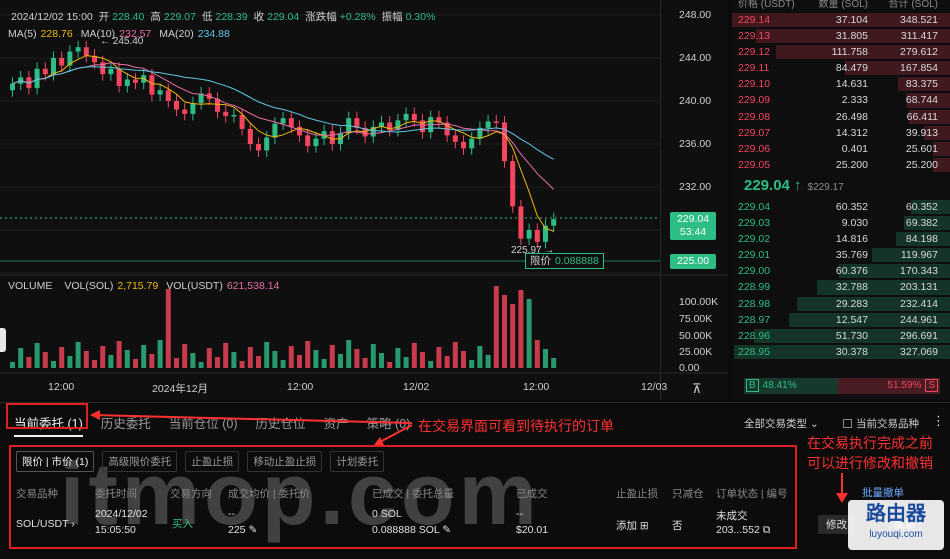  Describe the element at coordinates (45, 524) in the screenshot. I see `order-symbol: SOL/USDT ›` at that location.